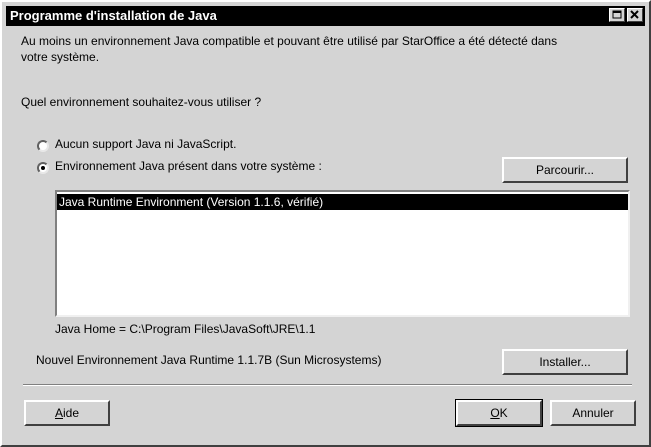 The height and width of the screenshot is (447, 651). Describe the element at coordinates (60, 57) in the screenshot. I see `intro-text-line2: votre système.` at that location.